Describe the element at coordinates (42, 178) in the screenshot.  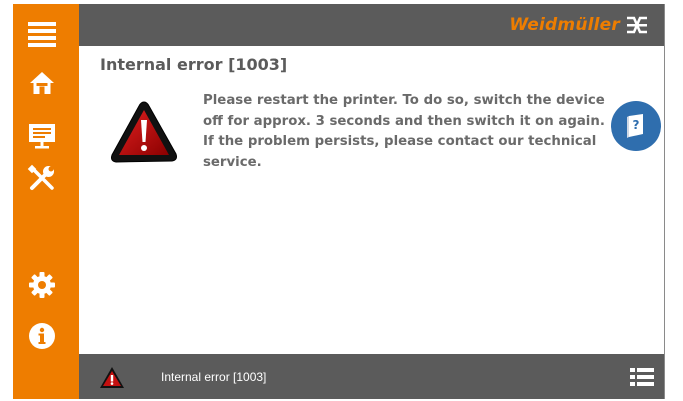
I see `tools-icon` at that location.